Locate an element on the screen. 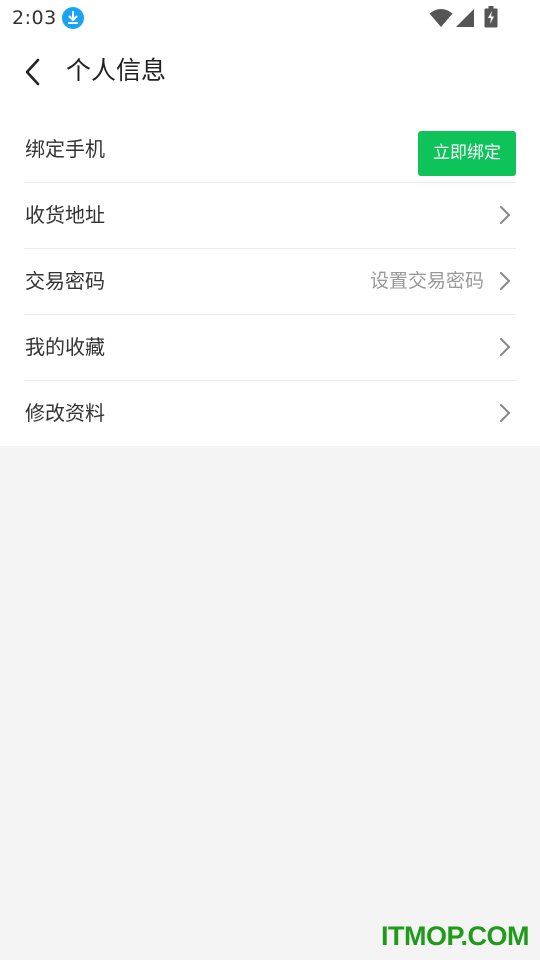 The width and height of the screenshot is (540, 960). list-item-label: 我的收藏 is located at coordinates (65, 347).